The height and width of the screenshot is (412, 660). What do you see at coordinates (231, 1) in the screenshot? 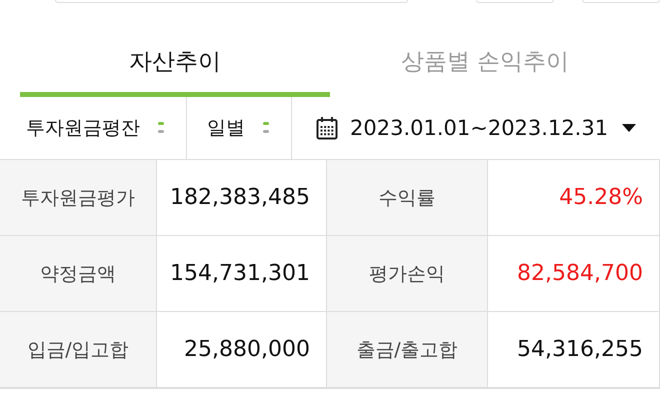
I see `search-field` at bounding box center [231, 1].